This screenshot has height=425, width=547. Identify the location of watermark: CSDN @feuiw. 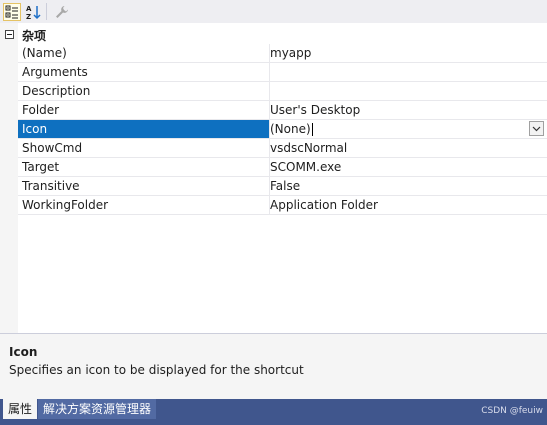
(512, 411).